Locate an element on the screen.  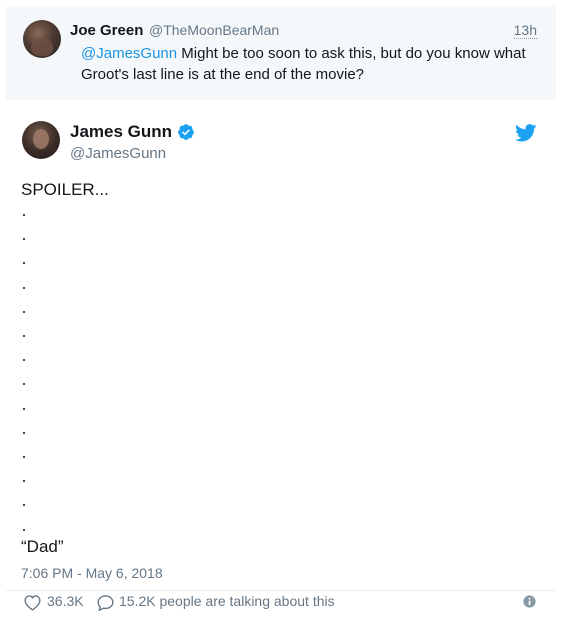
parent-author-handle: @TheMoonBearMan is located at coordinates (214, 30).